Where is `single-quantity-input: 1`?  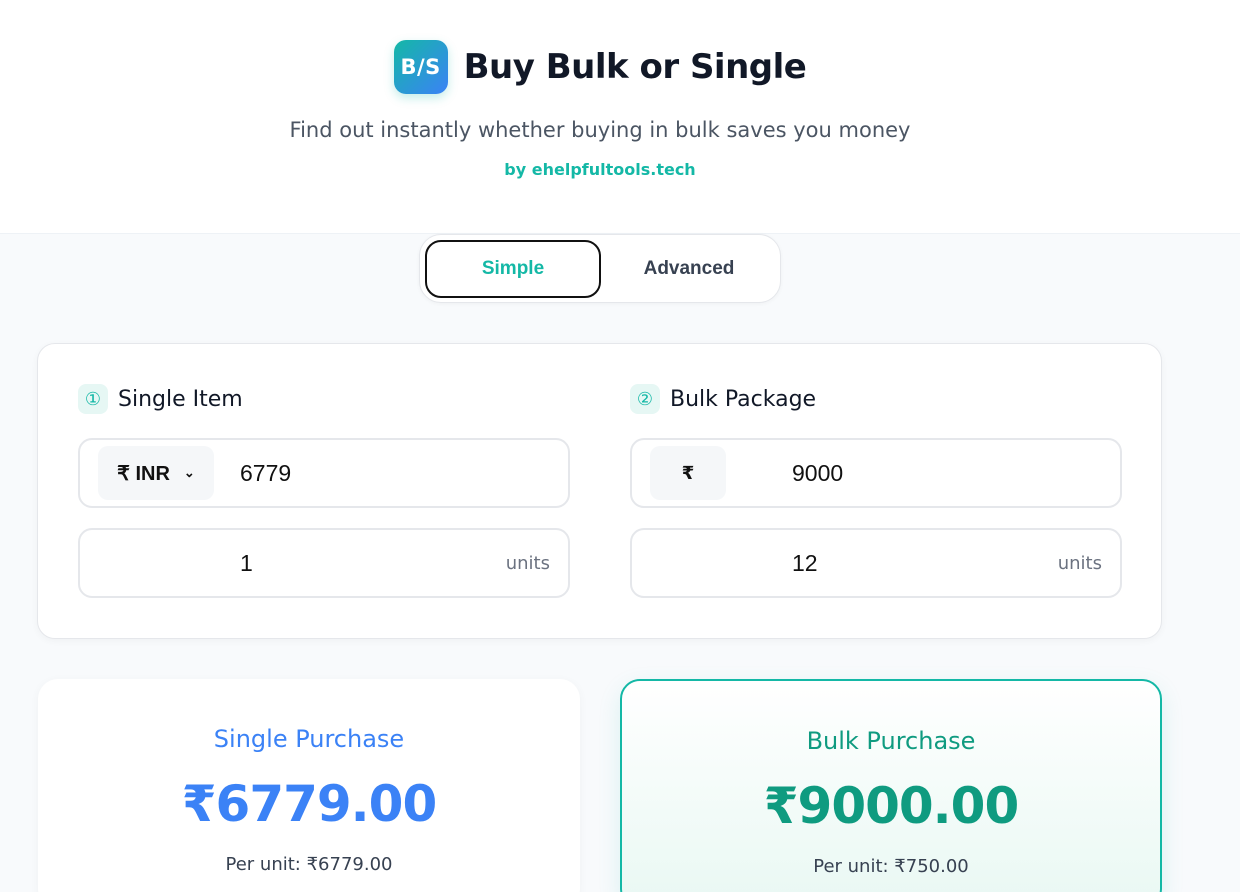 single-quantity-input: 1 is located at coordinates (246, 563).